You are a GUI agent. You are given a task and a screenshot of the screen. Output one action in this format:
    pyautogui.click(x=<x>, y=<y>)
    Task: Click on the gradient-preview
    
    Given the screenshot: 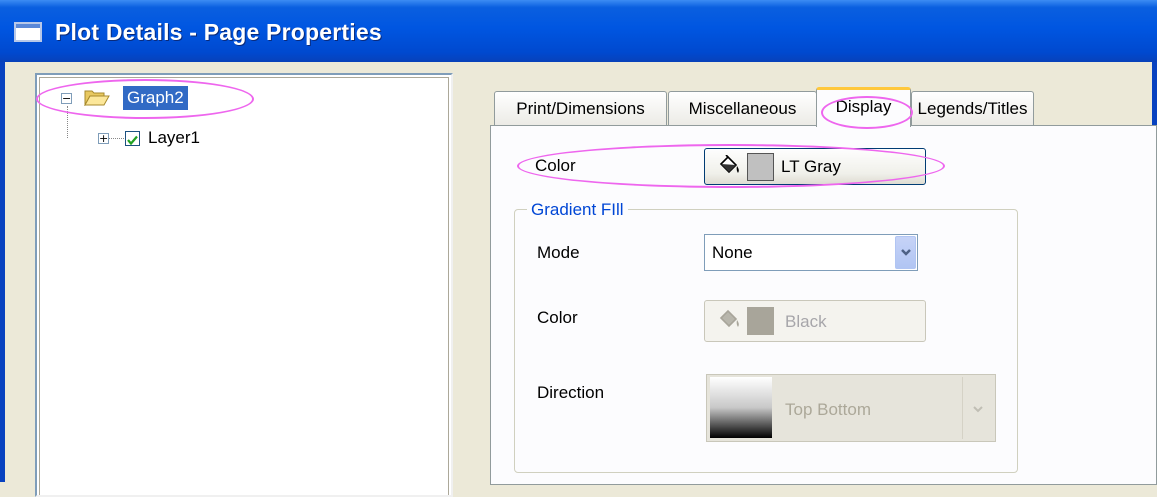 What is the action you would take?
    pyautogui.click(x=741, y=407)
    